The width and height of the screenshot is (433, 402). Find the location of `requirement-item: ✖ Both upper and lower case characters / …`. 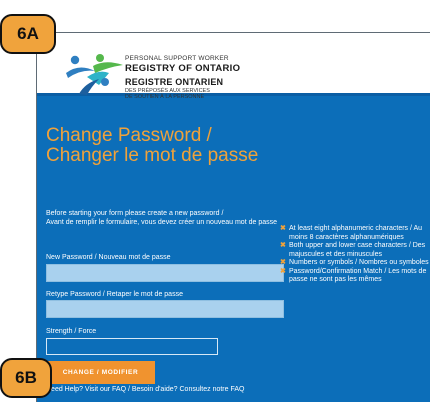

requirement-item: ✖ Both upper and lower case characters / … is located at coordinates (353, 250).